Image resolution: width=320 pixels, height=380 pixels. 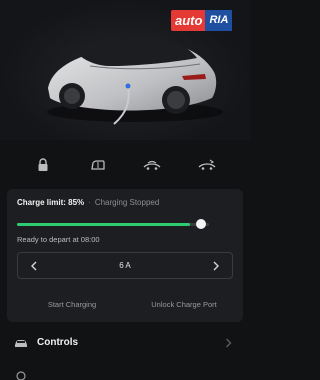 I want to click on increase-amperage-button, so click(x=216, y=265).